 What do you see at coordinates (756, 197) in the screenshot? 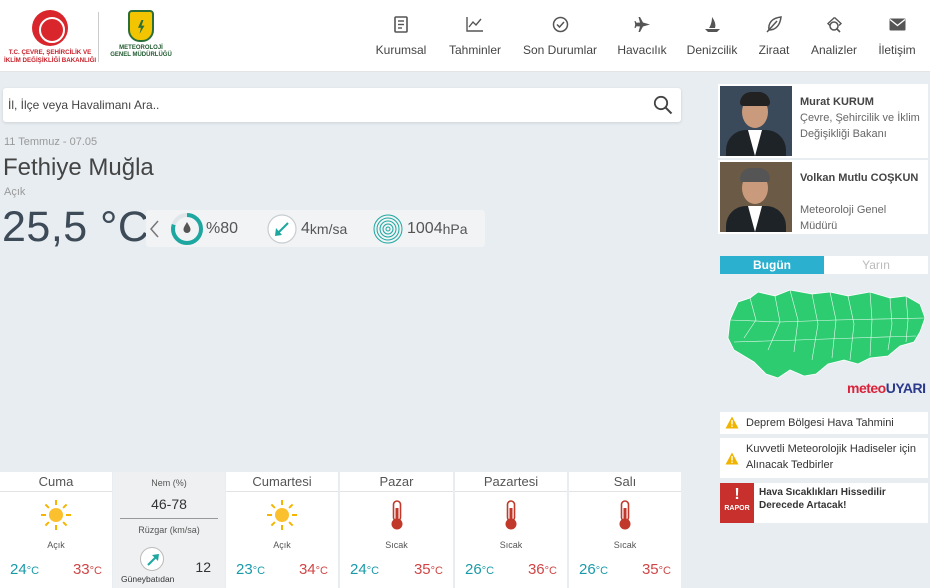
I see `director-photo` at bounding box center [756, 197].